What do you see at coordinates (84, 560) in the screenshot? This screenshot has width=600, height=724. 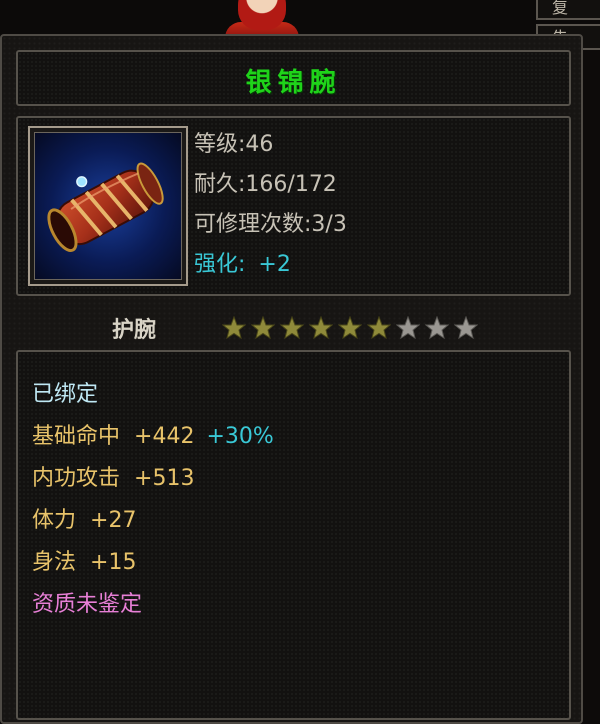 I see `attribute-line: 身法 +15` at bounding box center [84, 560].